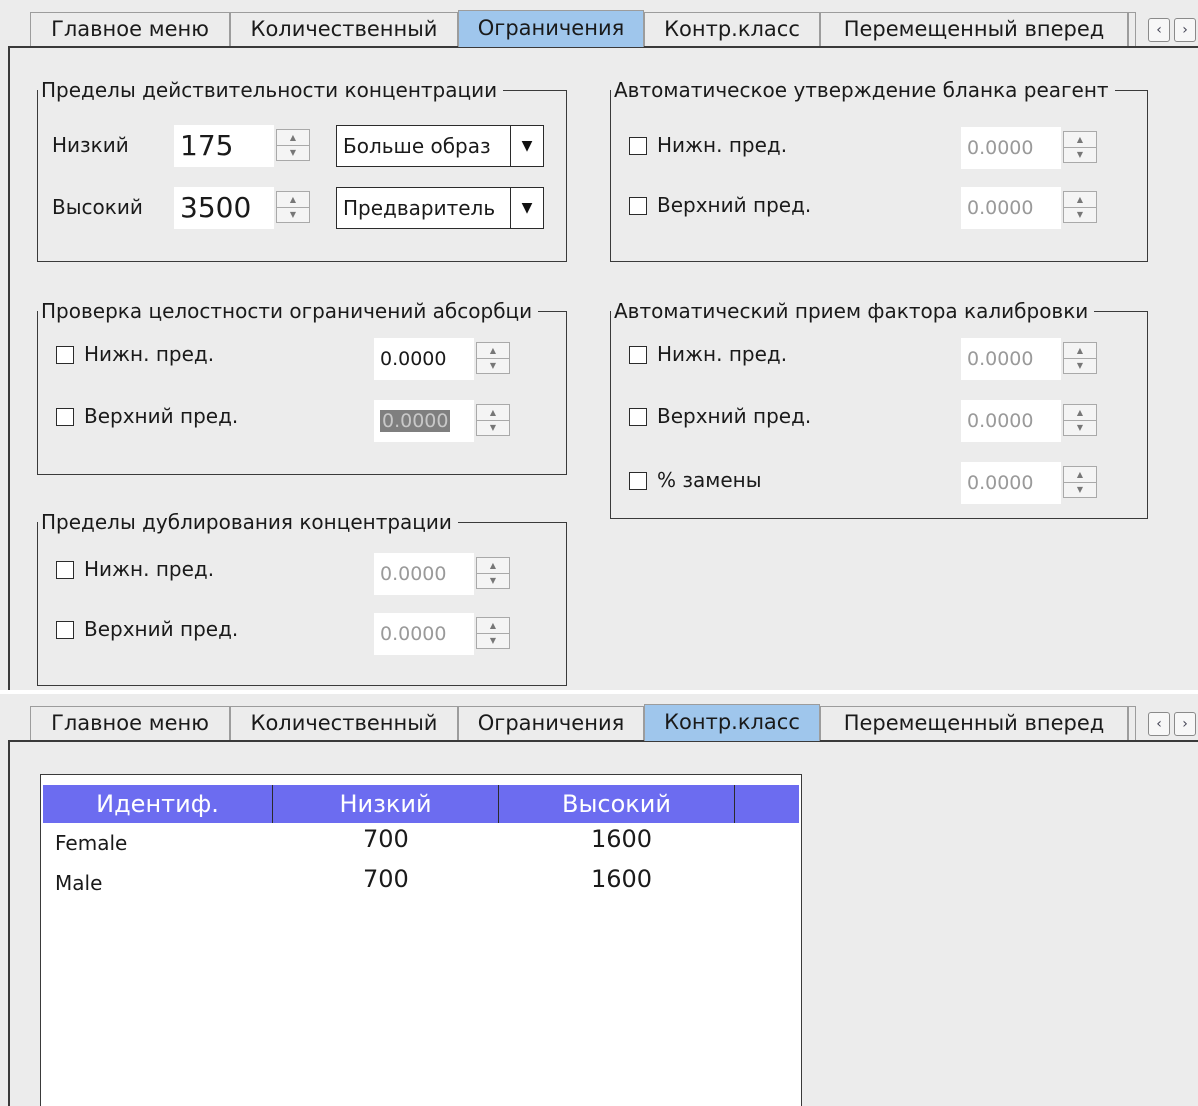 This screenshot has width=1198, height=1106. What do you see at coordinates (734, 416) in the screenshot?
I see `calib-upper-label: Верхний пред.` at bounding box center [734, 416].